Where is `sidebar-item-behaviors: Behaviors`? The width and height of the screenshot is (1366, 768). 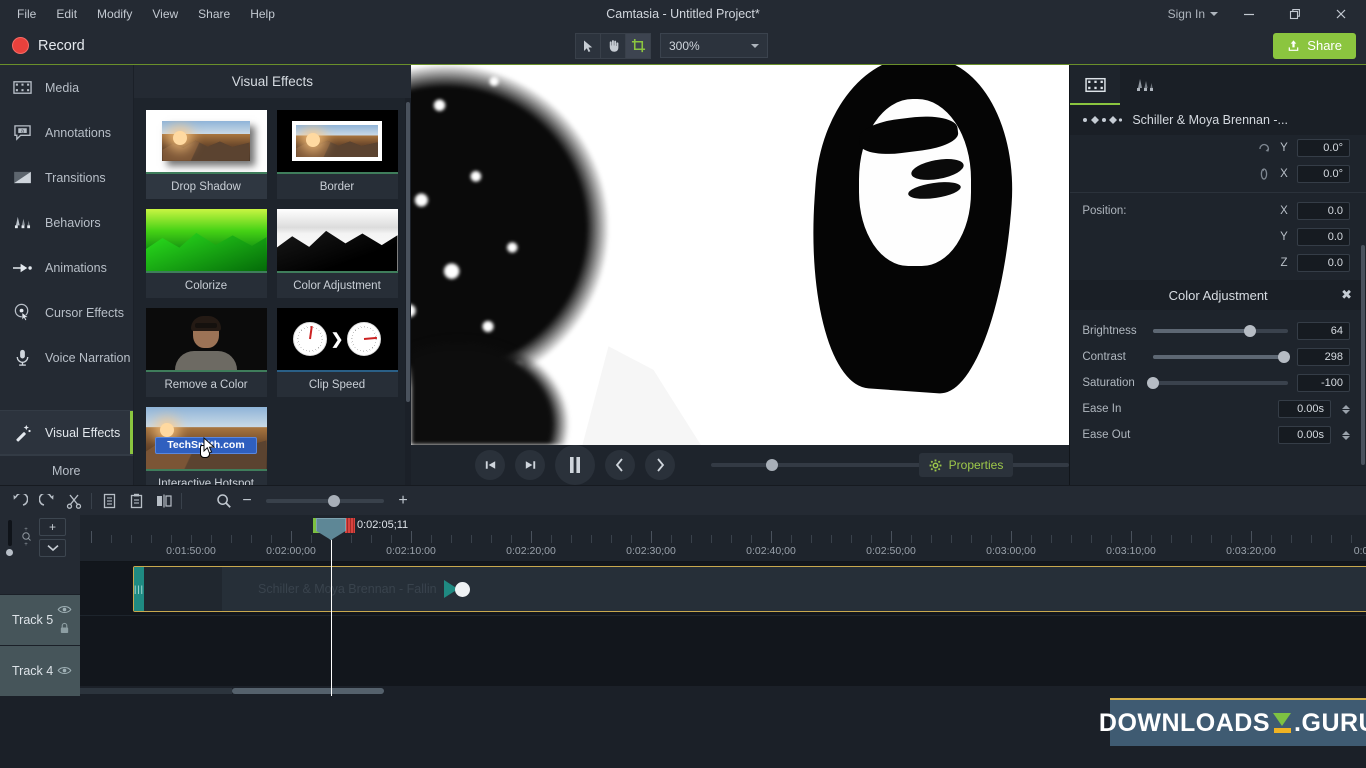
sidebar-item-behaviors: Behaviors is located at coordinates (66, 222).